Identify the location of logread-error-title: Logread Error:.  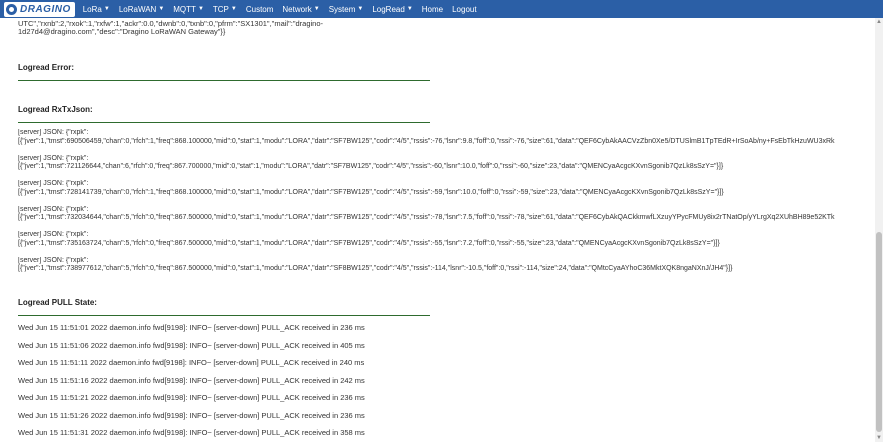
(46, 67).